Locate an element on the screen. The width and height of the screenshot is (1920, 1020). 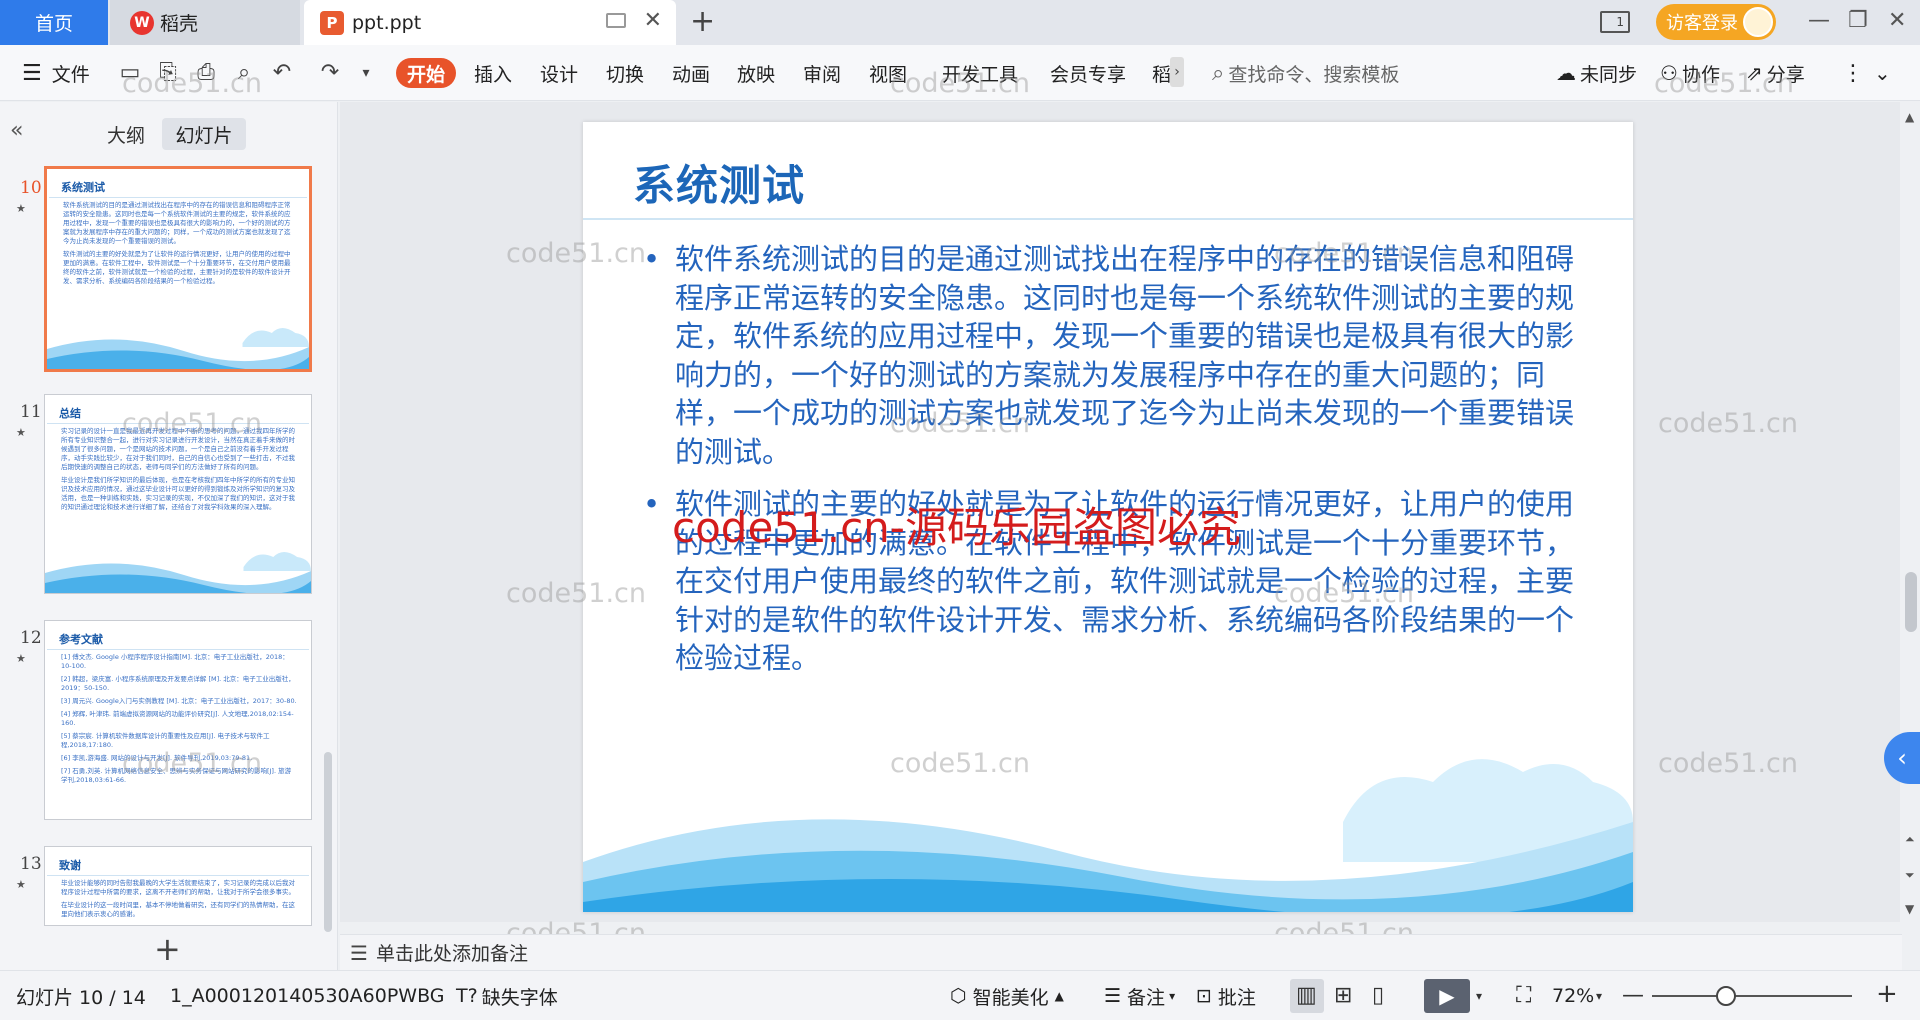
close-window-icon: ✕ is located at coordinates (1897, 20).